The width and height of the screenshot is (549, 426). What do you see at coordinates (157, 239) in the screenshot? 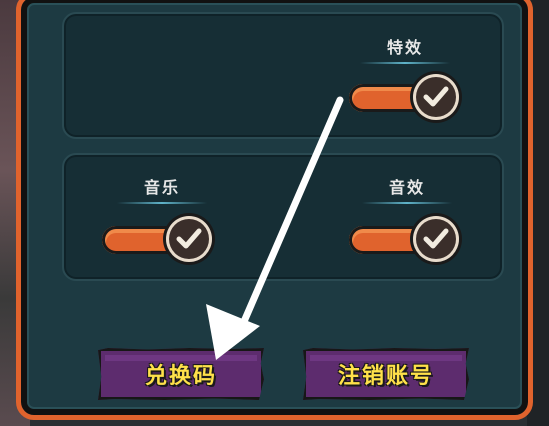
I see `music-toggle` at bounding box center [157, 239].